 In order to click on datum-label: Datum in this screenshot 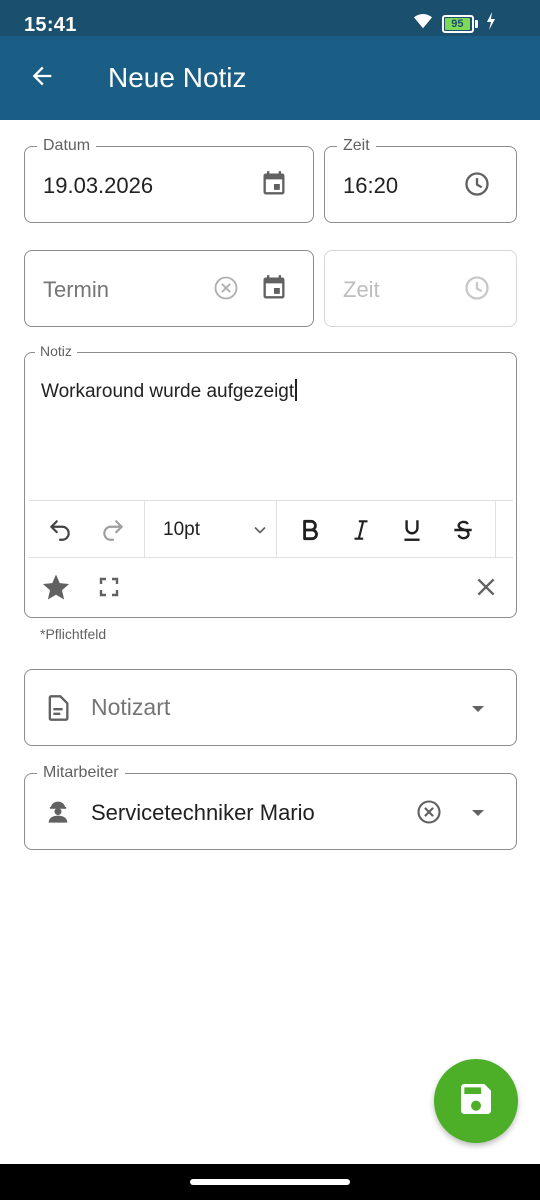, I will do `click(67, 146)`.